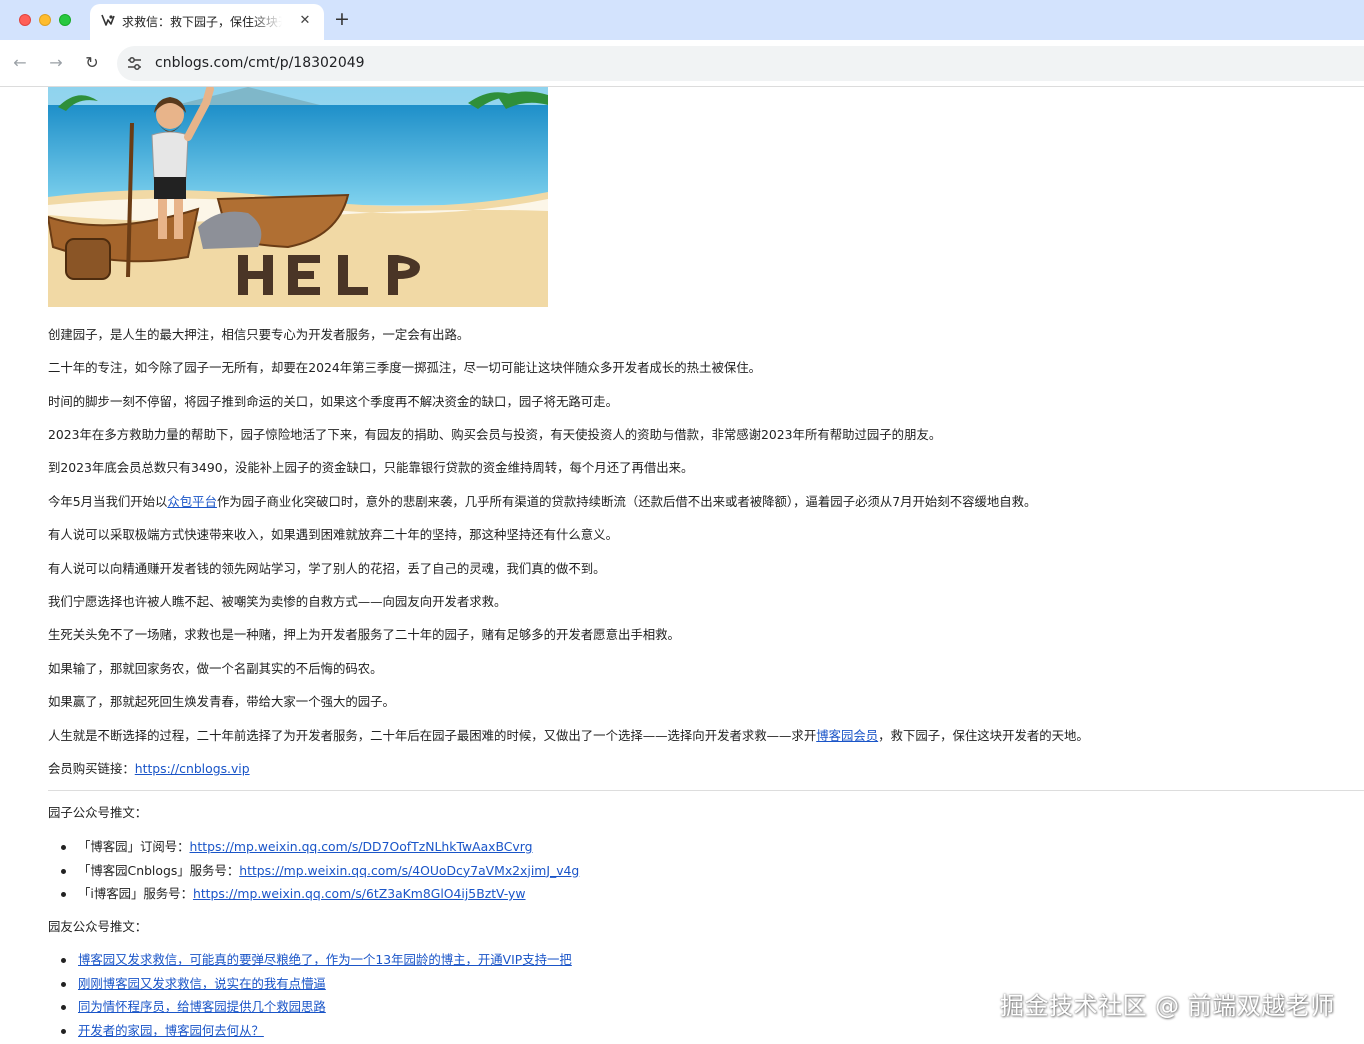 This screenshot has width=1364, height=1044. Describe the element at coordinates (202, 22) in the screenshot. I see `tab-title: 求救信：救下园子，保住这块开发者的天地` at that location.